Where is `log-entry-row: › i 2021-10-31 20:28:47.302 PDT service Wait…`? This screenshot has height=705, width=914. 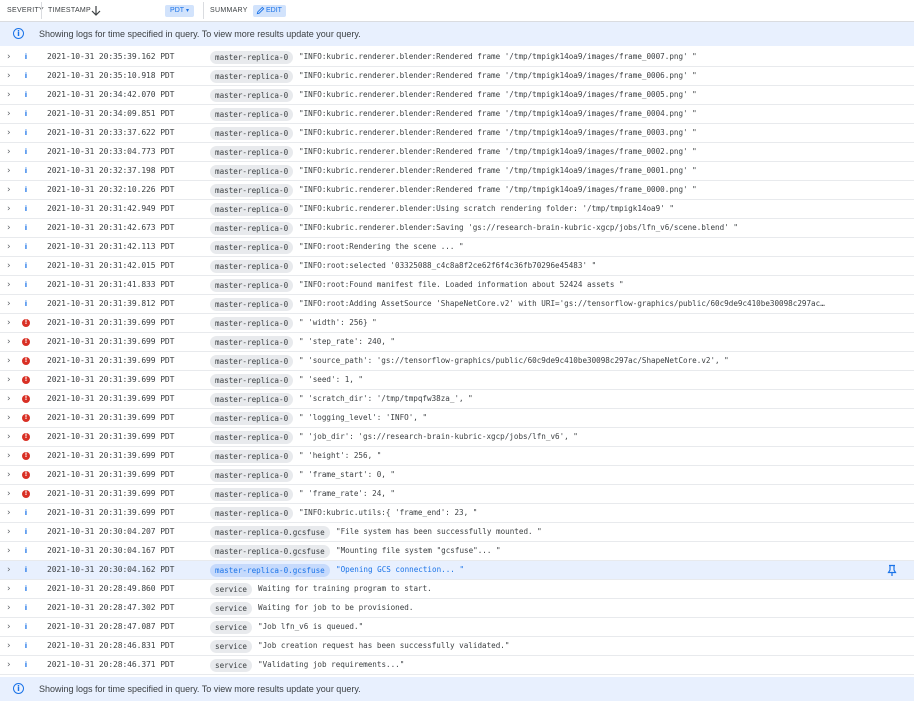
log-entry-row: › i 2021-10-31 20:28:47.302 PDT service Wait… is located at coordinates (457, 608).